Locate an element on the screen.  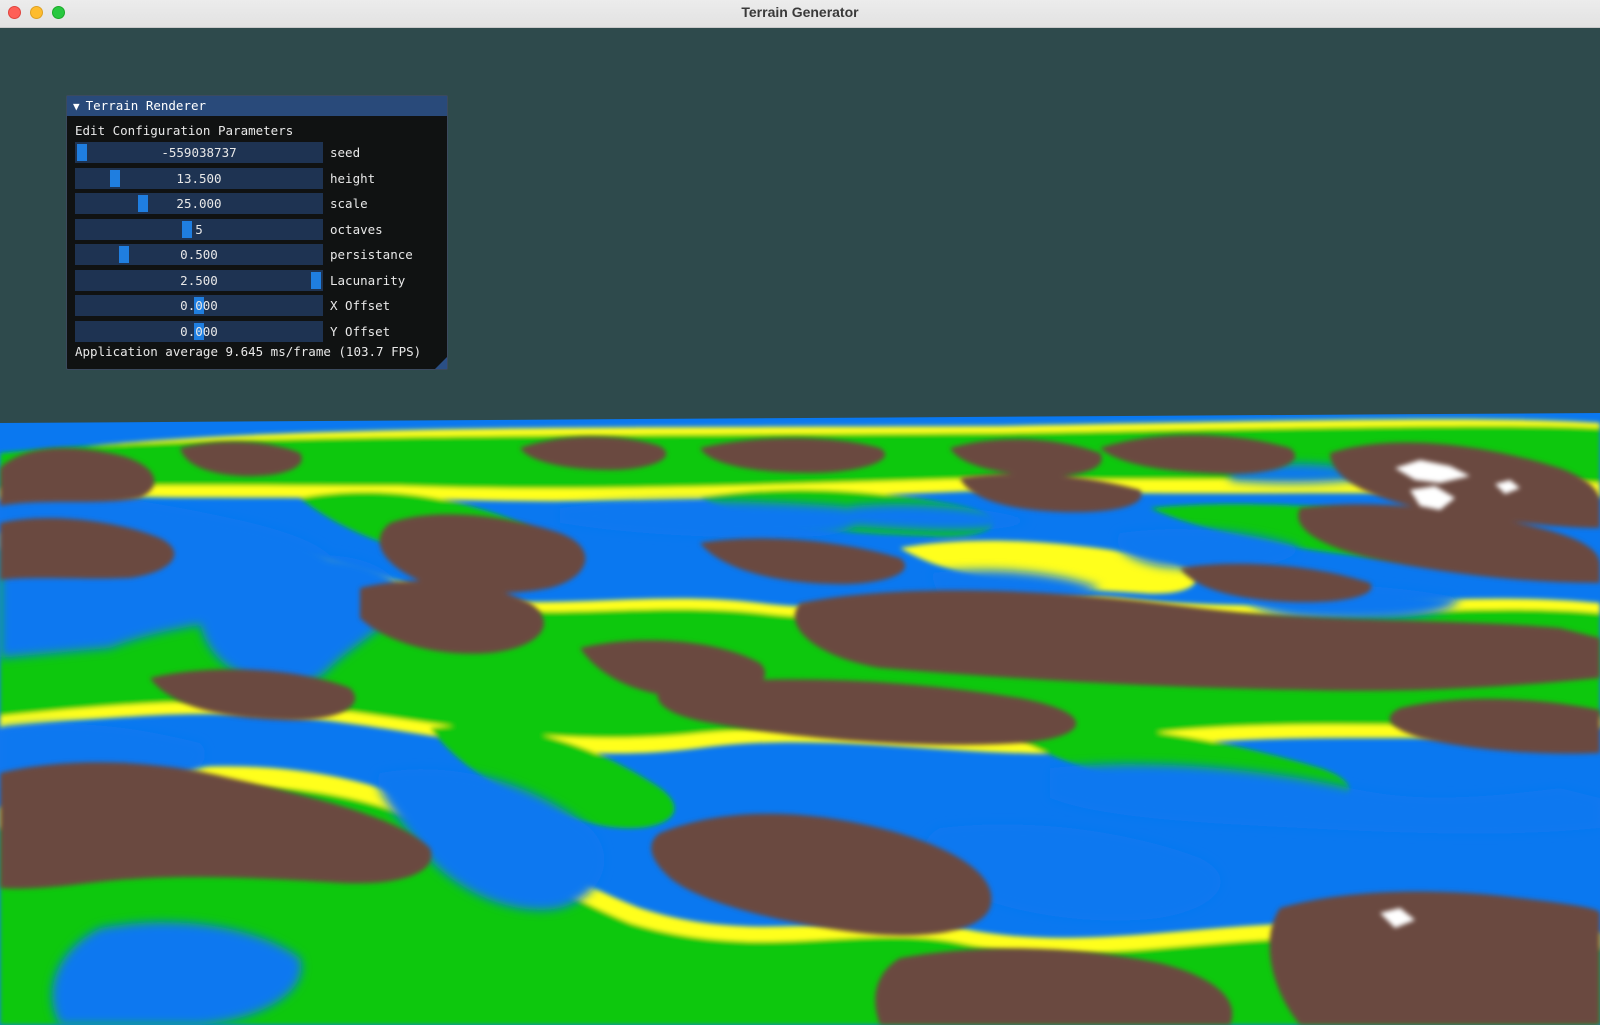
param-label: Y Offset is located at coordinates (360, 331).